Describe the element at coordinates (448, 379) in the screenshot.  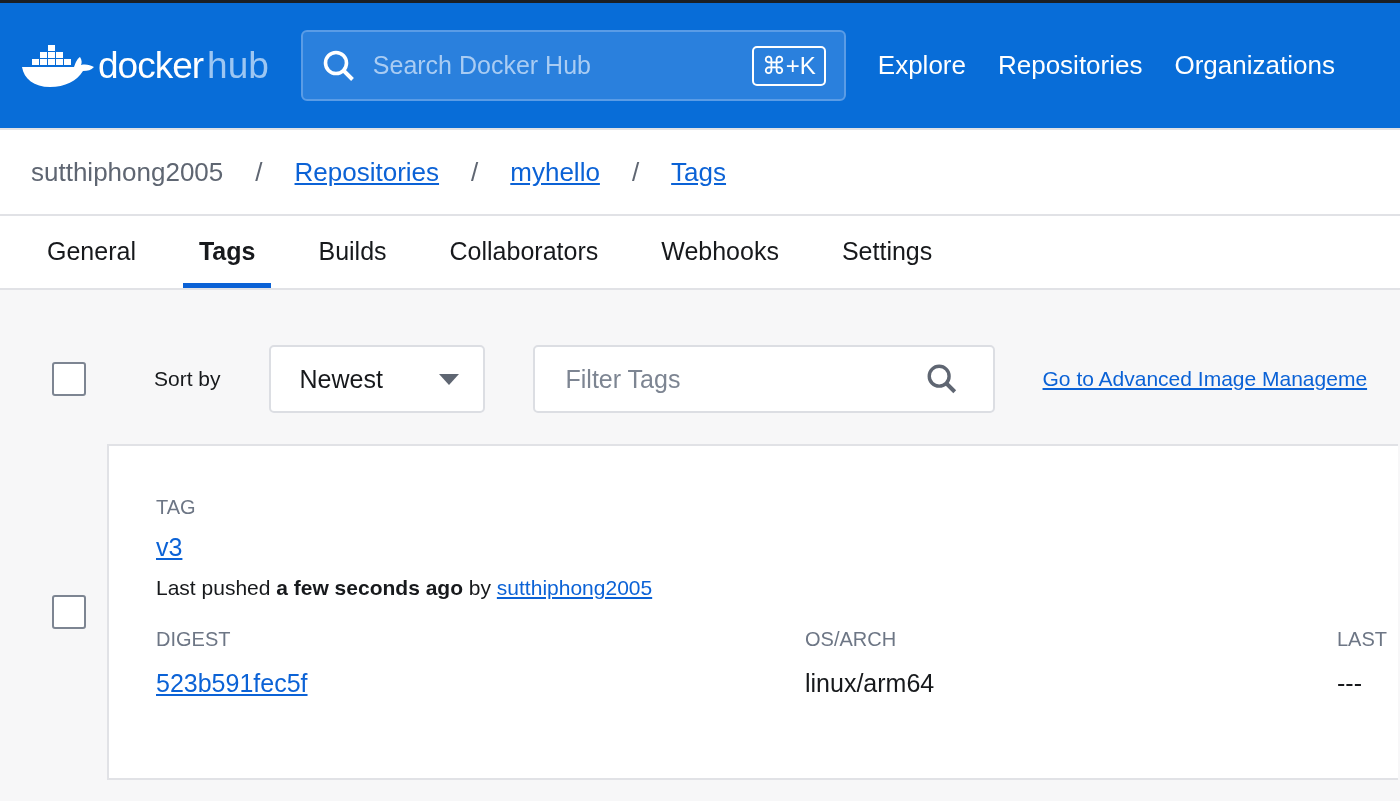
I see `caret-icon` at that location.